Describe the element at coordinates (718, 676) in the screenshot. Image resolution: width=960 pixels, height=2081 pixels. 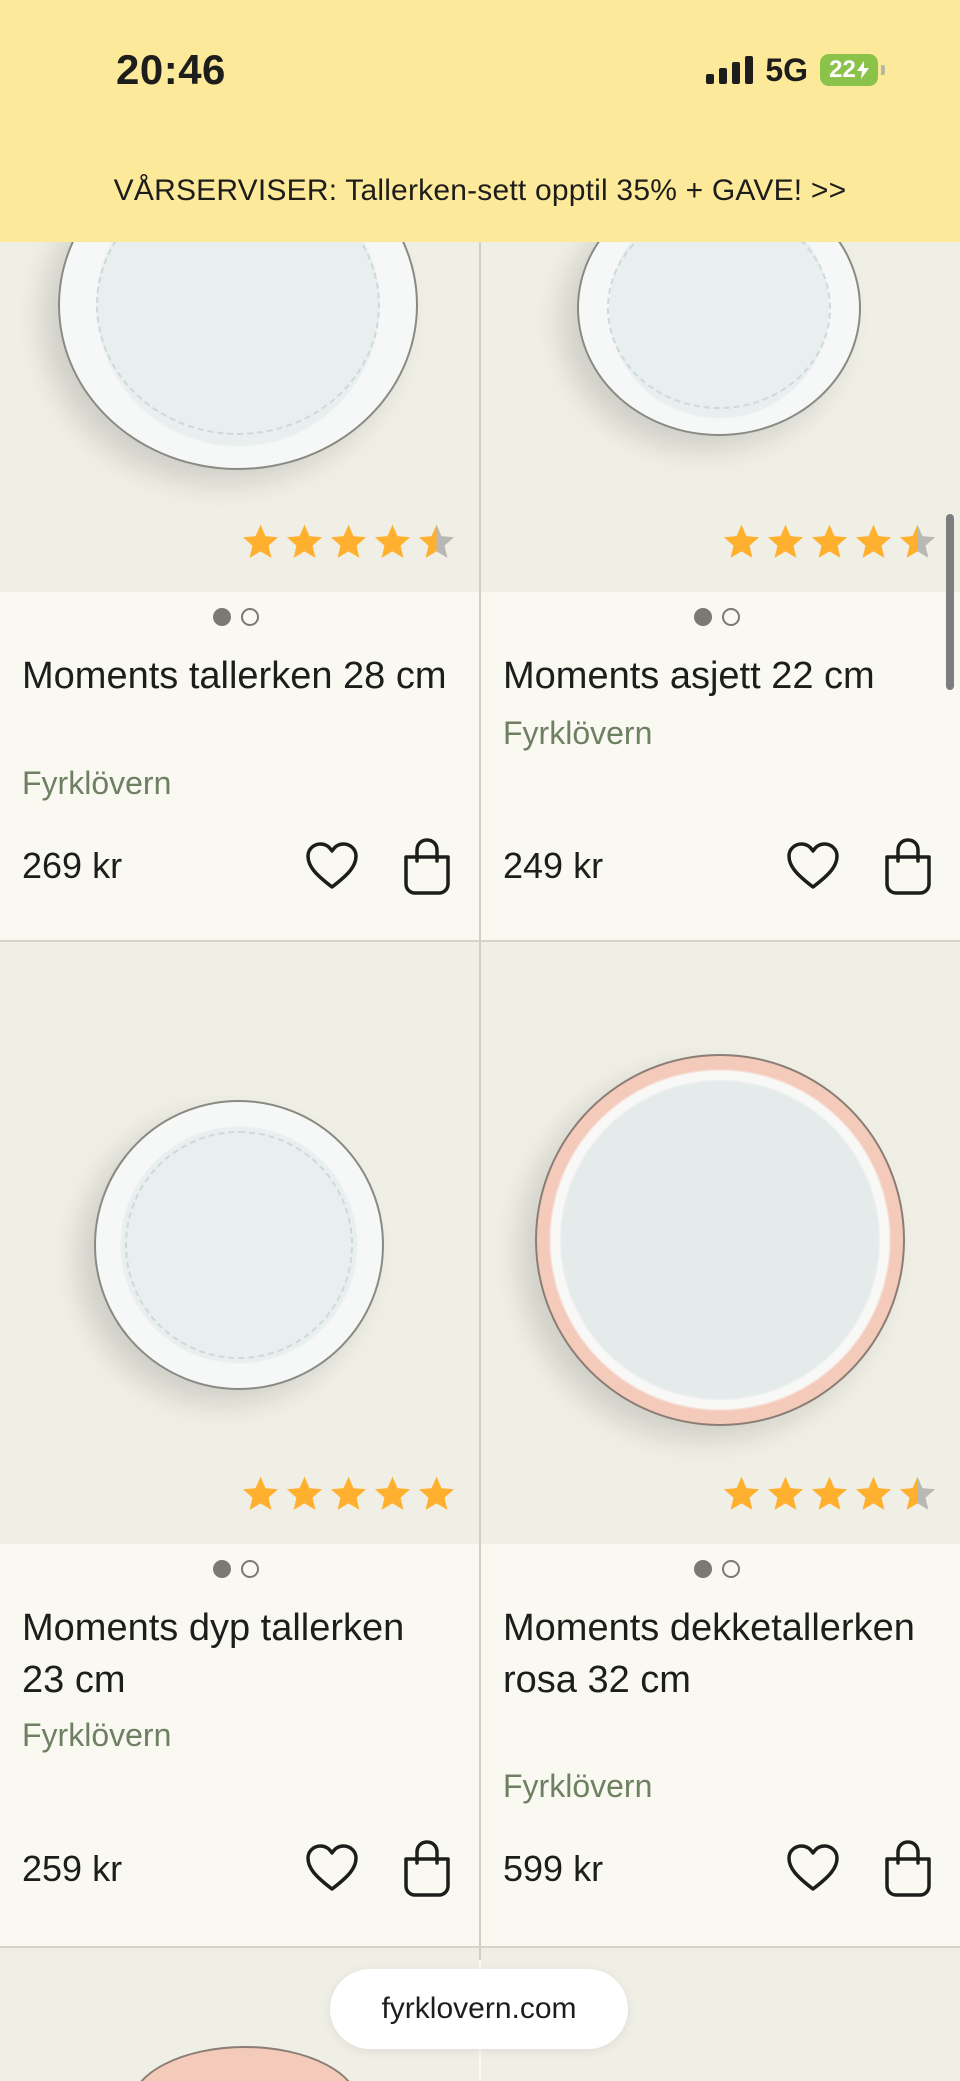
I see `product-title: Moments asjett 22 cm` at that location.